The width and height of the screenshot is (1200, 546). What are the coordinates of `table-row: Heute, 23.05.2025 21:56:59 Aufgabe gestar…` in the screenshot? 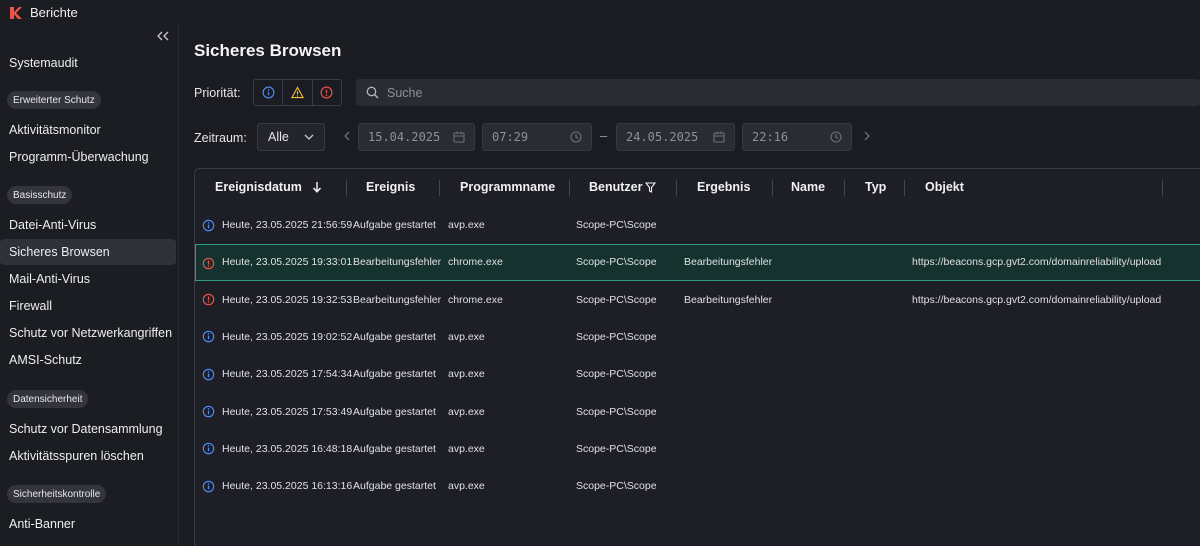 It's located at (697, 225).